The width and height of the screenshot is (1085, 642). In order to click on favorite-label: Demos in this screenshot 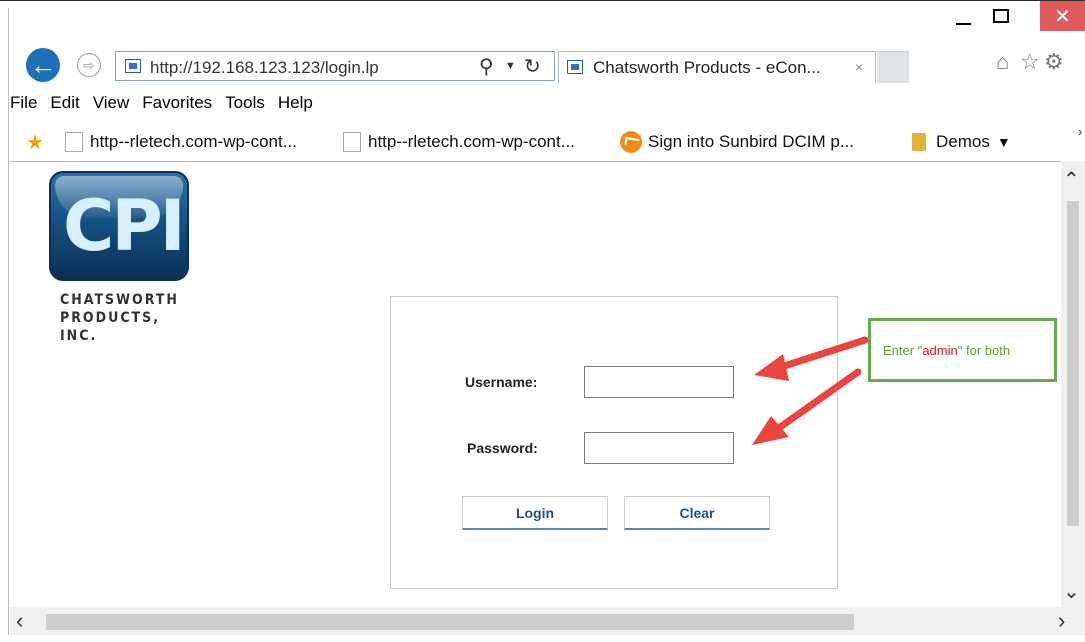, I will do `click(963, 141)`.